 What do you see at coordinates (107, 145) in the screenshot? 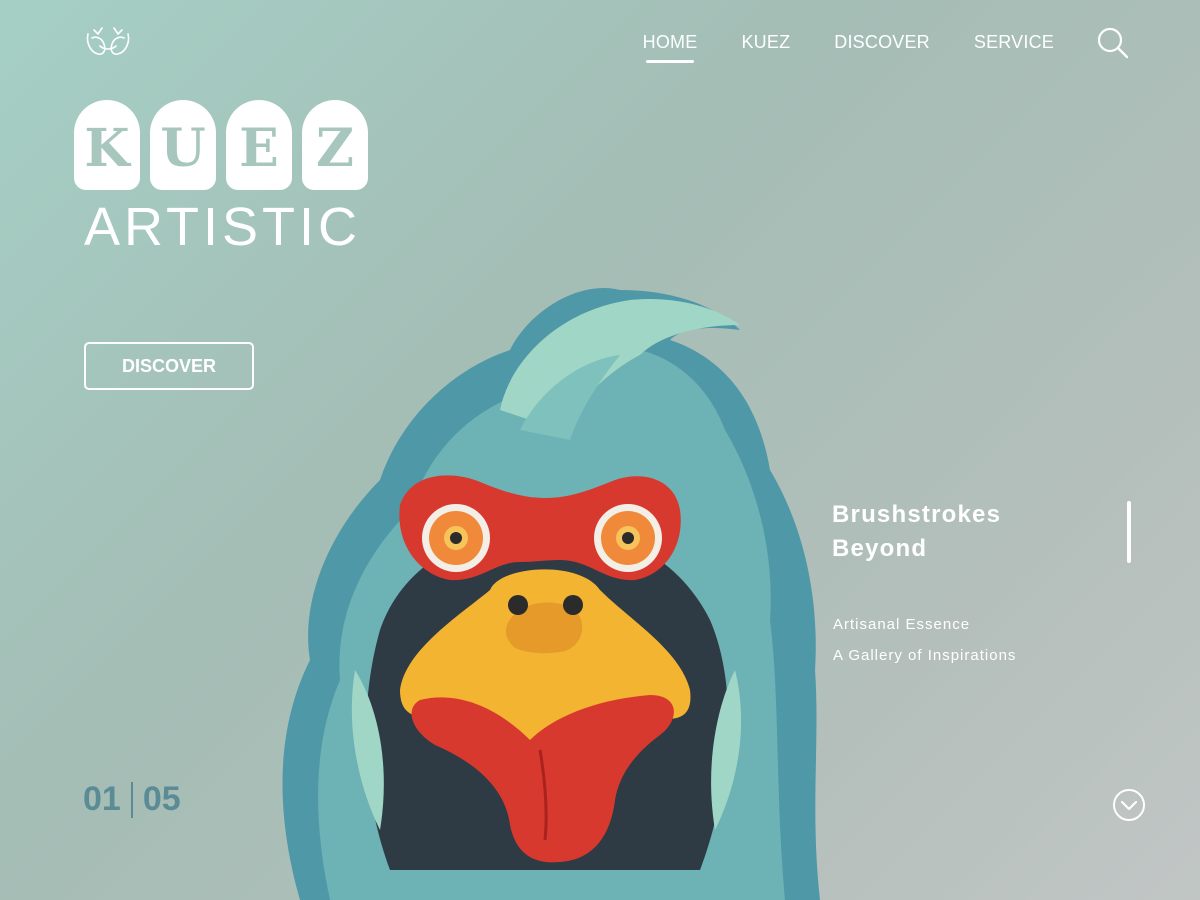
I see `brand-letter: K` at bounding box center [107, 145].